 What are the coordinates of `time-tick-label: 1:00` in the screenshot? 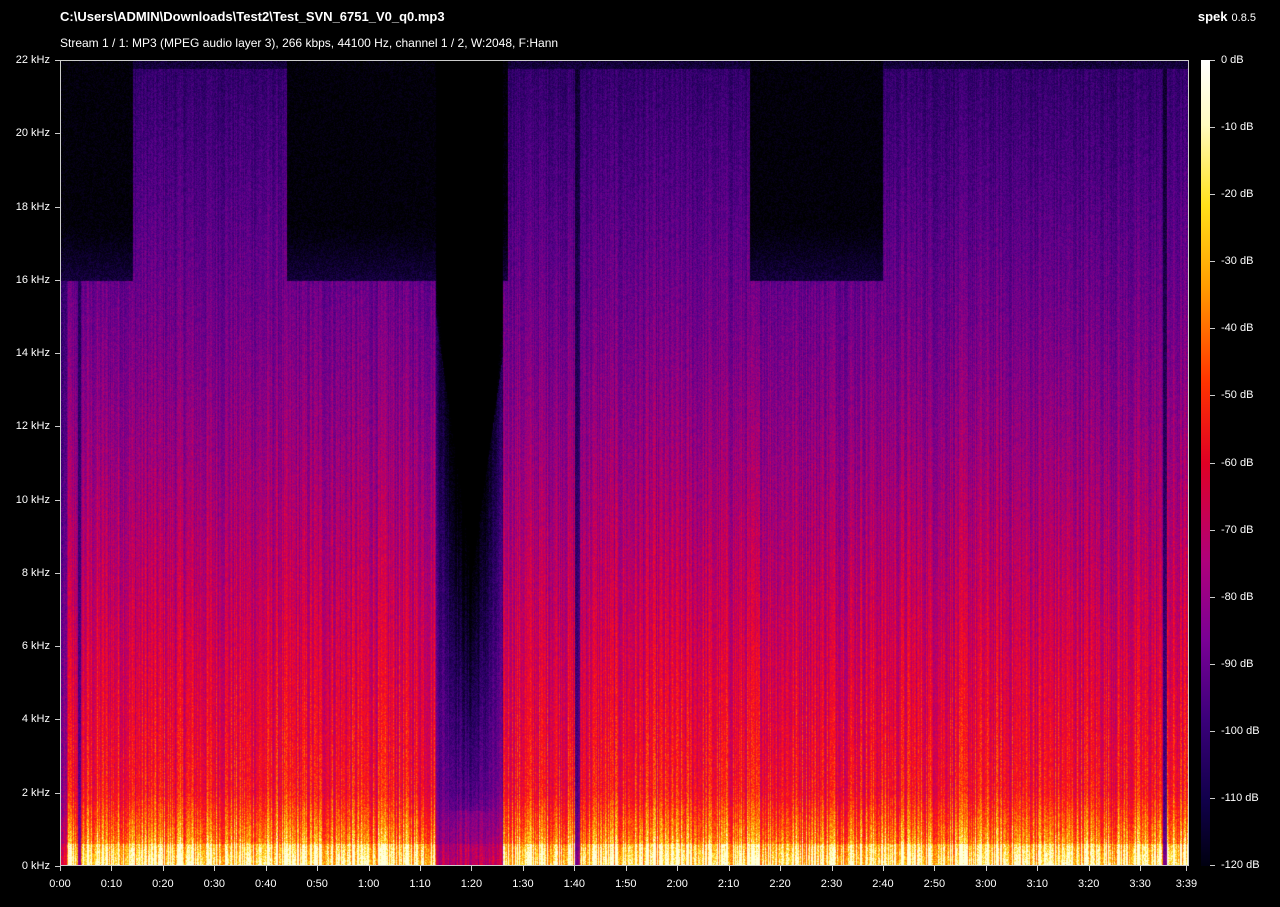 It's located at (368, 884).